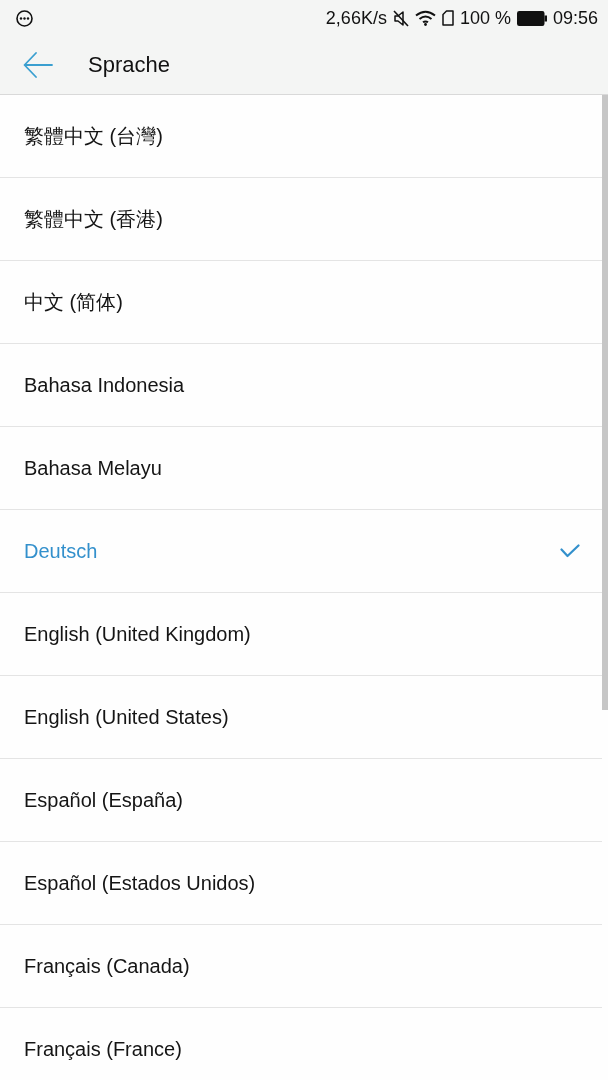 This screenshot has width=608, height=1080. I want to click on back-button, so click(38, 65).